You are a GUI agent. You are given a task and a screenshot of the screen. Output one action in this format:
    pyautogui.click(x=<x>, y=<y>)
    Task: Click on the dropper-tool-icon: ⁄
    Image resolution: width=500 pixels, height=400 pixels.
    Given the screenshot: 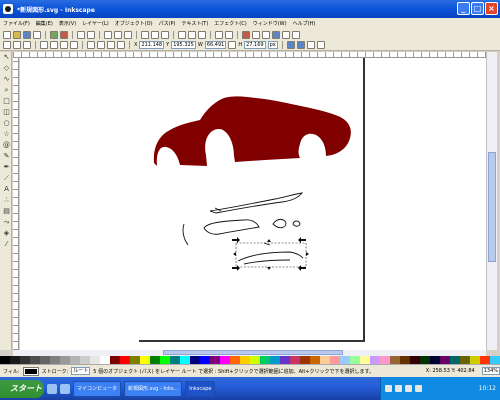 What is the action you would take?
    pyautogui.click(x=6, y=244)
    